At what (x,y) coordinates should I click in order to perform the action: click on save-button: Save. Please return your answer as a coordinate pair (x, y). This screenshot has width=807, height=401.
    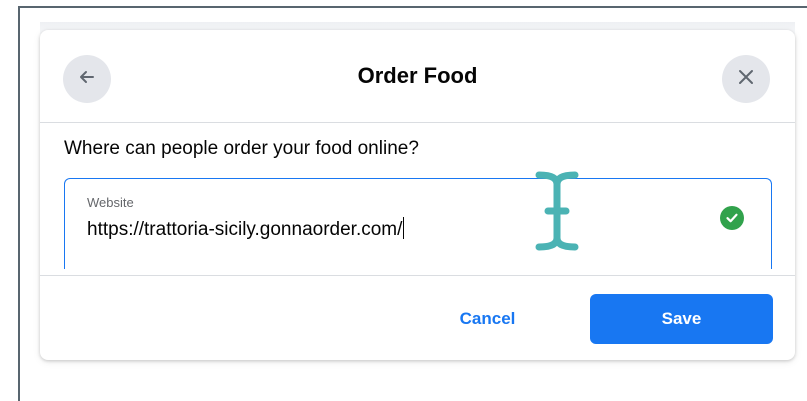
    Looking at the image, I should click on (681, 319).